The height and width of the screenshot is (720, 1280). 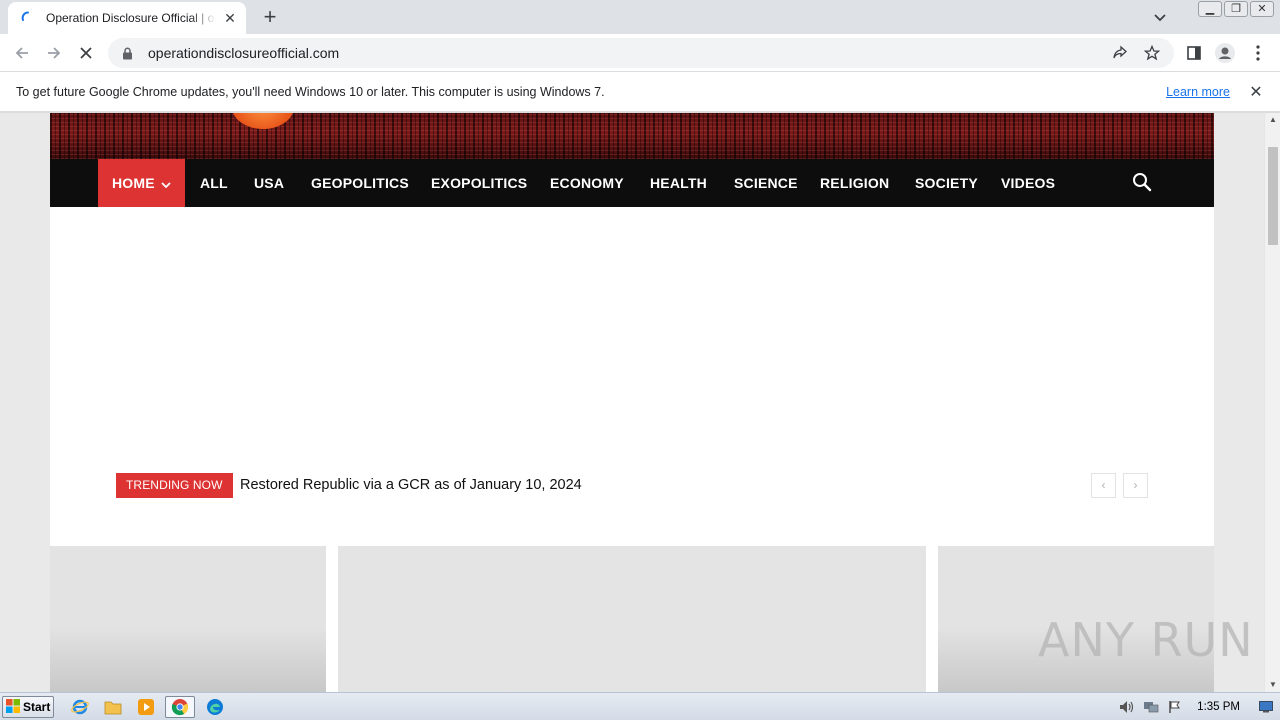 I want to click on nav-item-exopolitics: EXOPOLITICS, so click(x=479, y=183).